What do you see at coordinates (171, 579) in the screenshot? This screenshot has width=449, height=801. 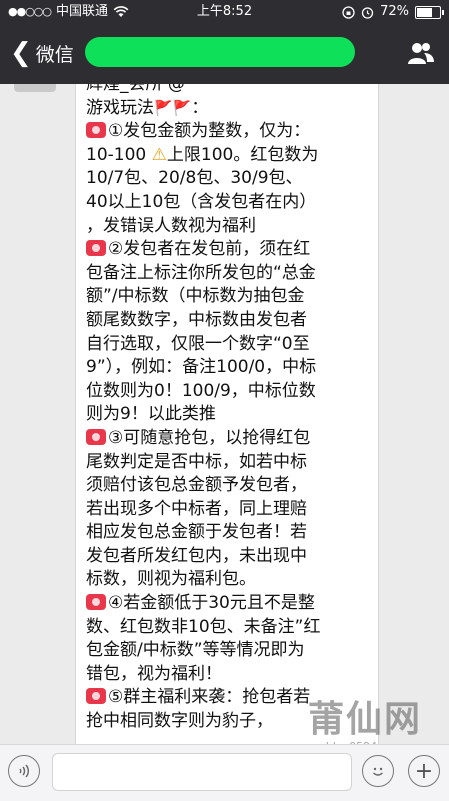 I see `message-line: 标数，则视为福利包。` at bounding box center [171, 579].